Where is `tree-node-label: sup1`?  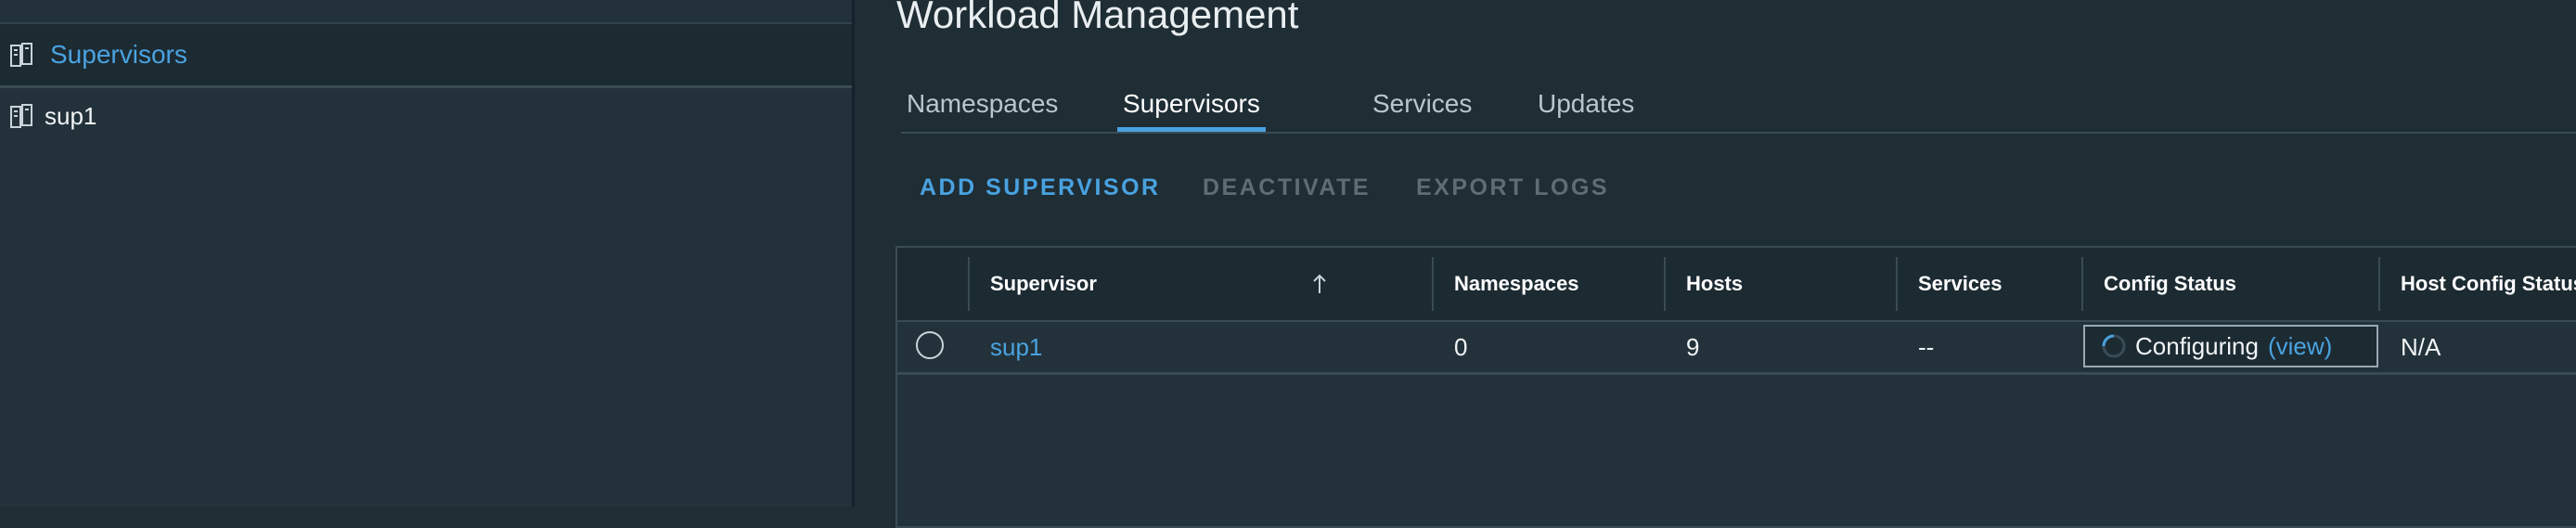 tree-node-label: sup1 is located at coordinates (71, 115).